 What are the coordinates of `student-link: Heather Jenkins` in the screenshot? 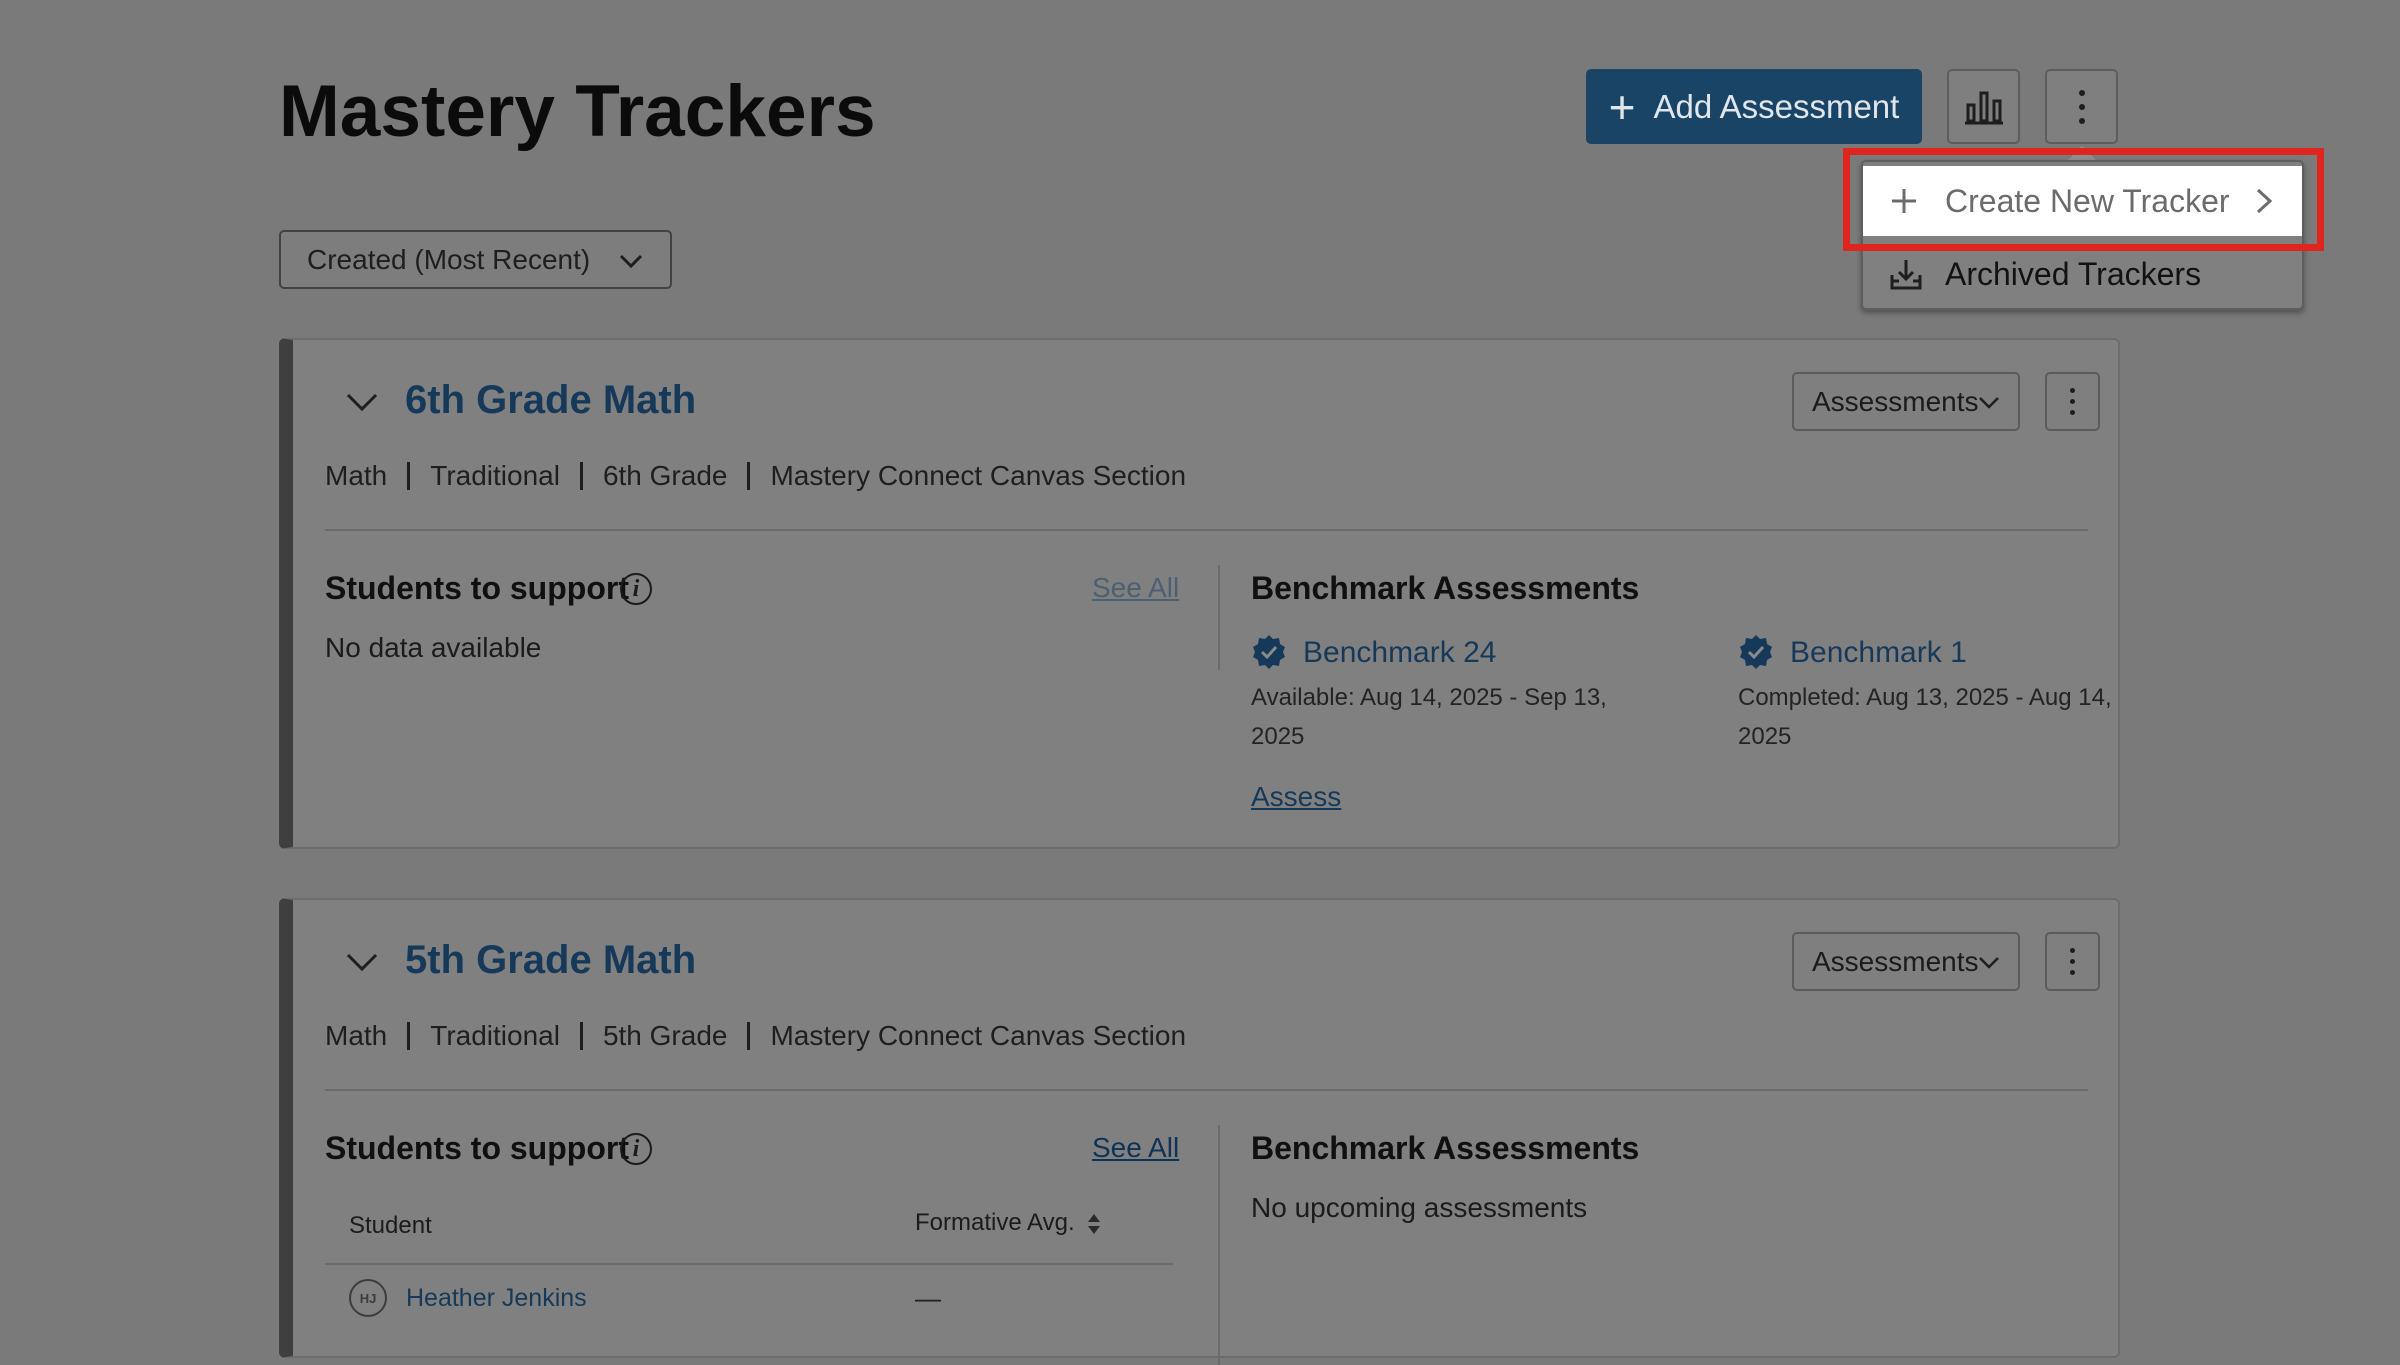 It's located at (496, 1298).